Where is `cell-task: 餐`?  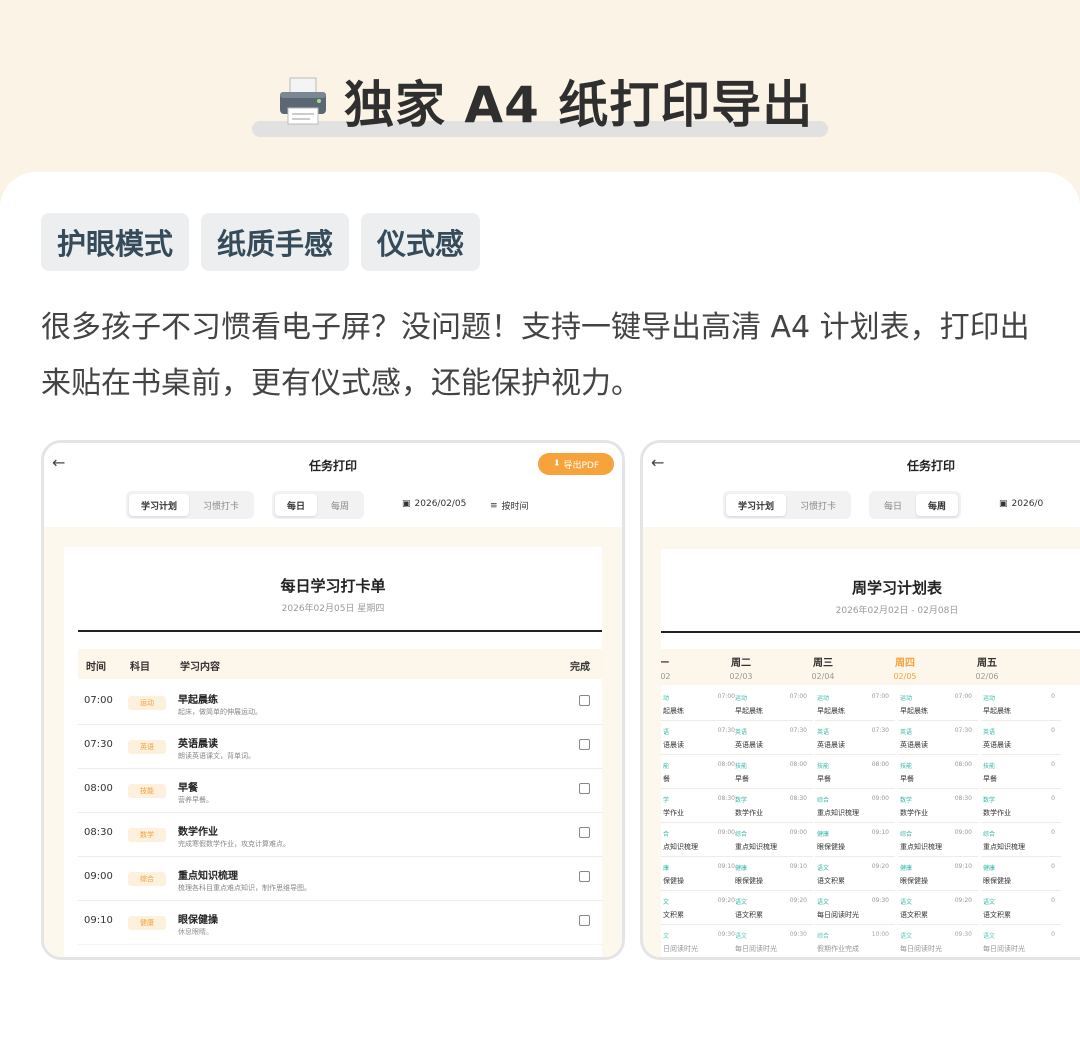 cell-task: 餐 is located at coordinates (666, 779).